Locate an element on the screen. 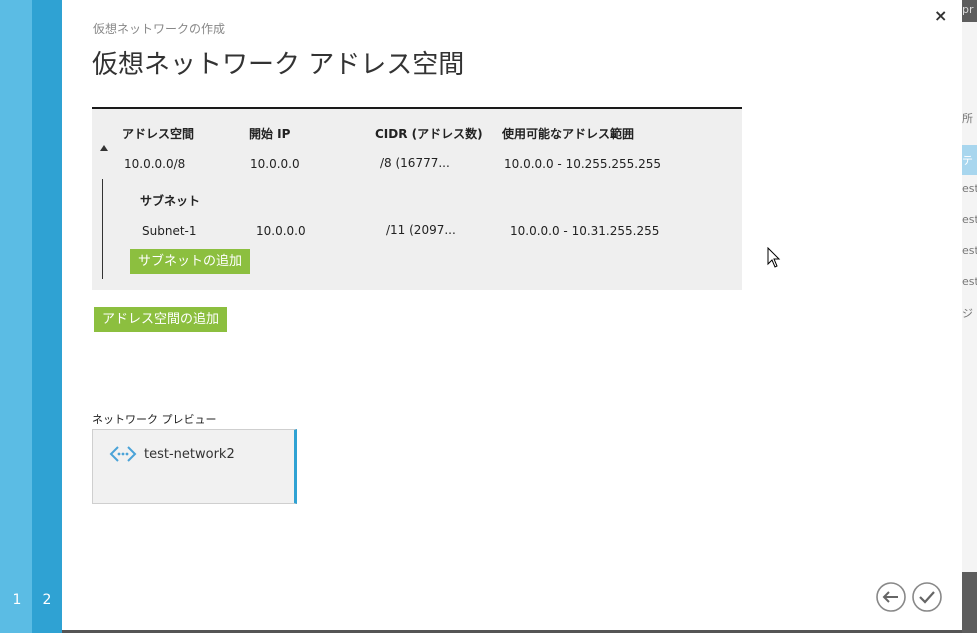  finish-button is located at coordinates (927, 597).